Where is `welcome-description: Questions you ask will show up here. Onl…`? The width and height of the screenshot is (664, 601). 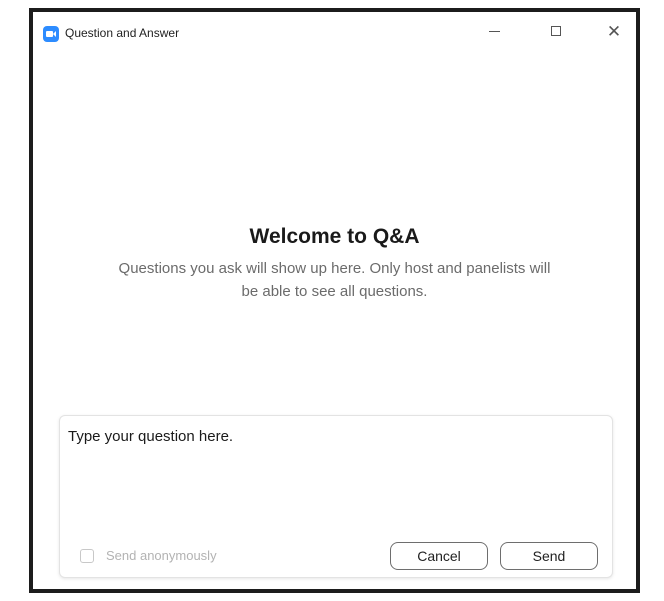
welcome-description: Questions you ask will show up here. Onl… is located at coordinates (334, 280).